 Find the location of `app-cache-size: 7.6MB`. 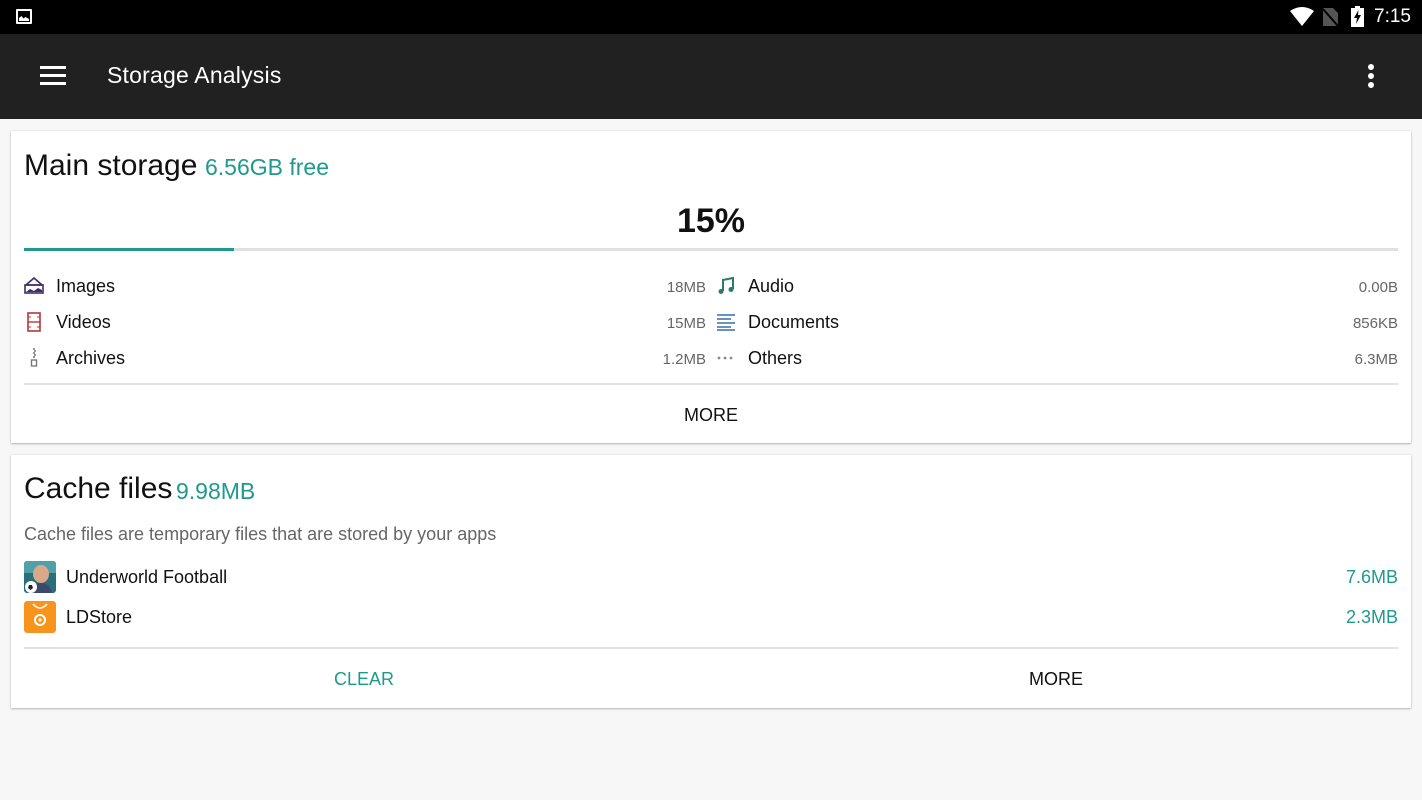

app-cache-size: 7.6MB is located at coordinates (1371, 577).